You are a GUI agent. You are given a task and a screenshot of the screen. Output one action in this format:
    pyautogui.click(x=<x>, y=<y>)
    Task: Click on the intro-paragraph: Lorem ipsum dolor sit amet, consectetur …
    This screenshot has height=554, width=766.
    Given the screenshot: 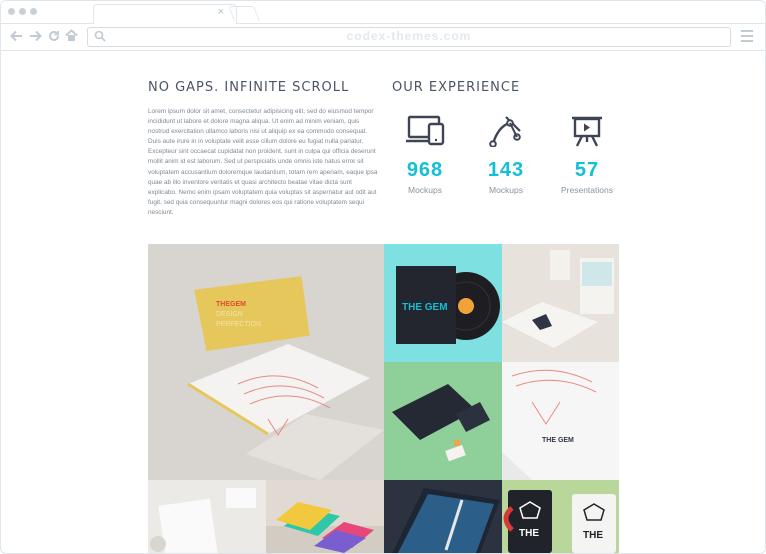 What is the action you would take?
    pyautogui.click(x=263, y=162)
    